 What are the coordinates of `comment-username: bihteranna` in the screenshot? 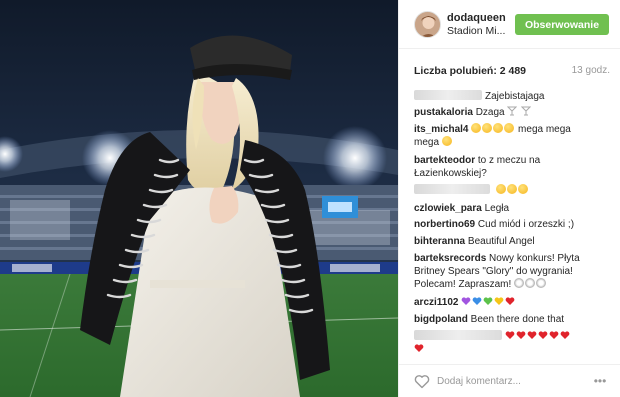 It's located at (439, 241).